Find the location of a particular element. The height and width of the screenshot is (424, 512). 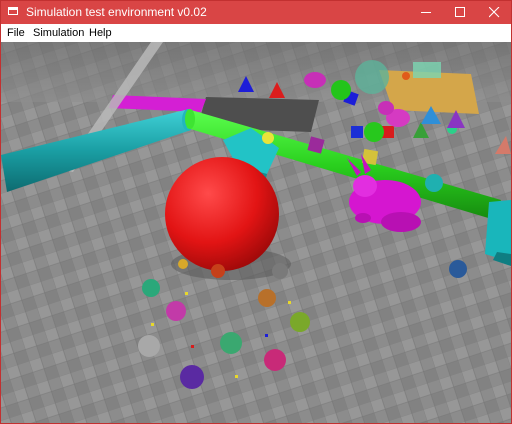

sphere-green is located at coordinates (151, 288).